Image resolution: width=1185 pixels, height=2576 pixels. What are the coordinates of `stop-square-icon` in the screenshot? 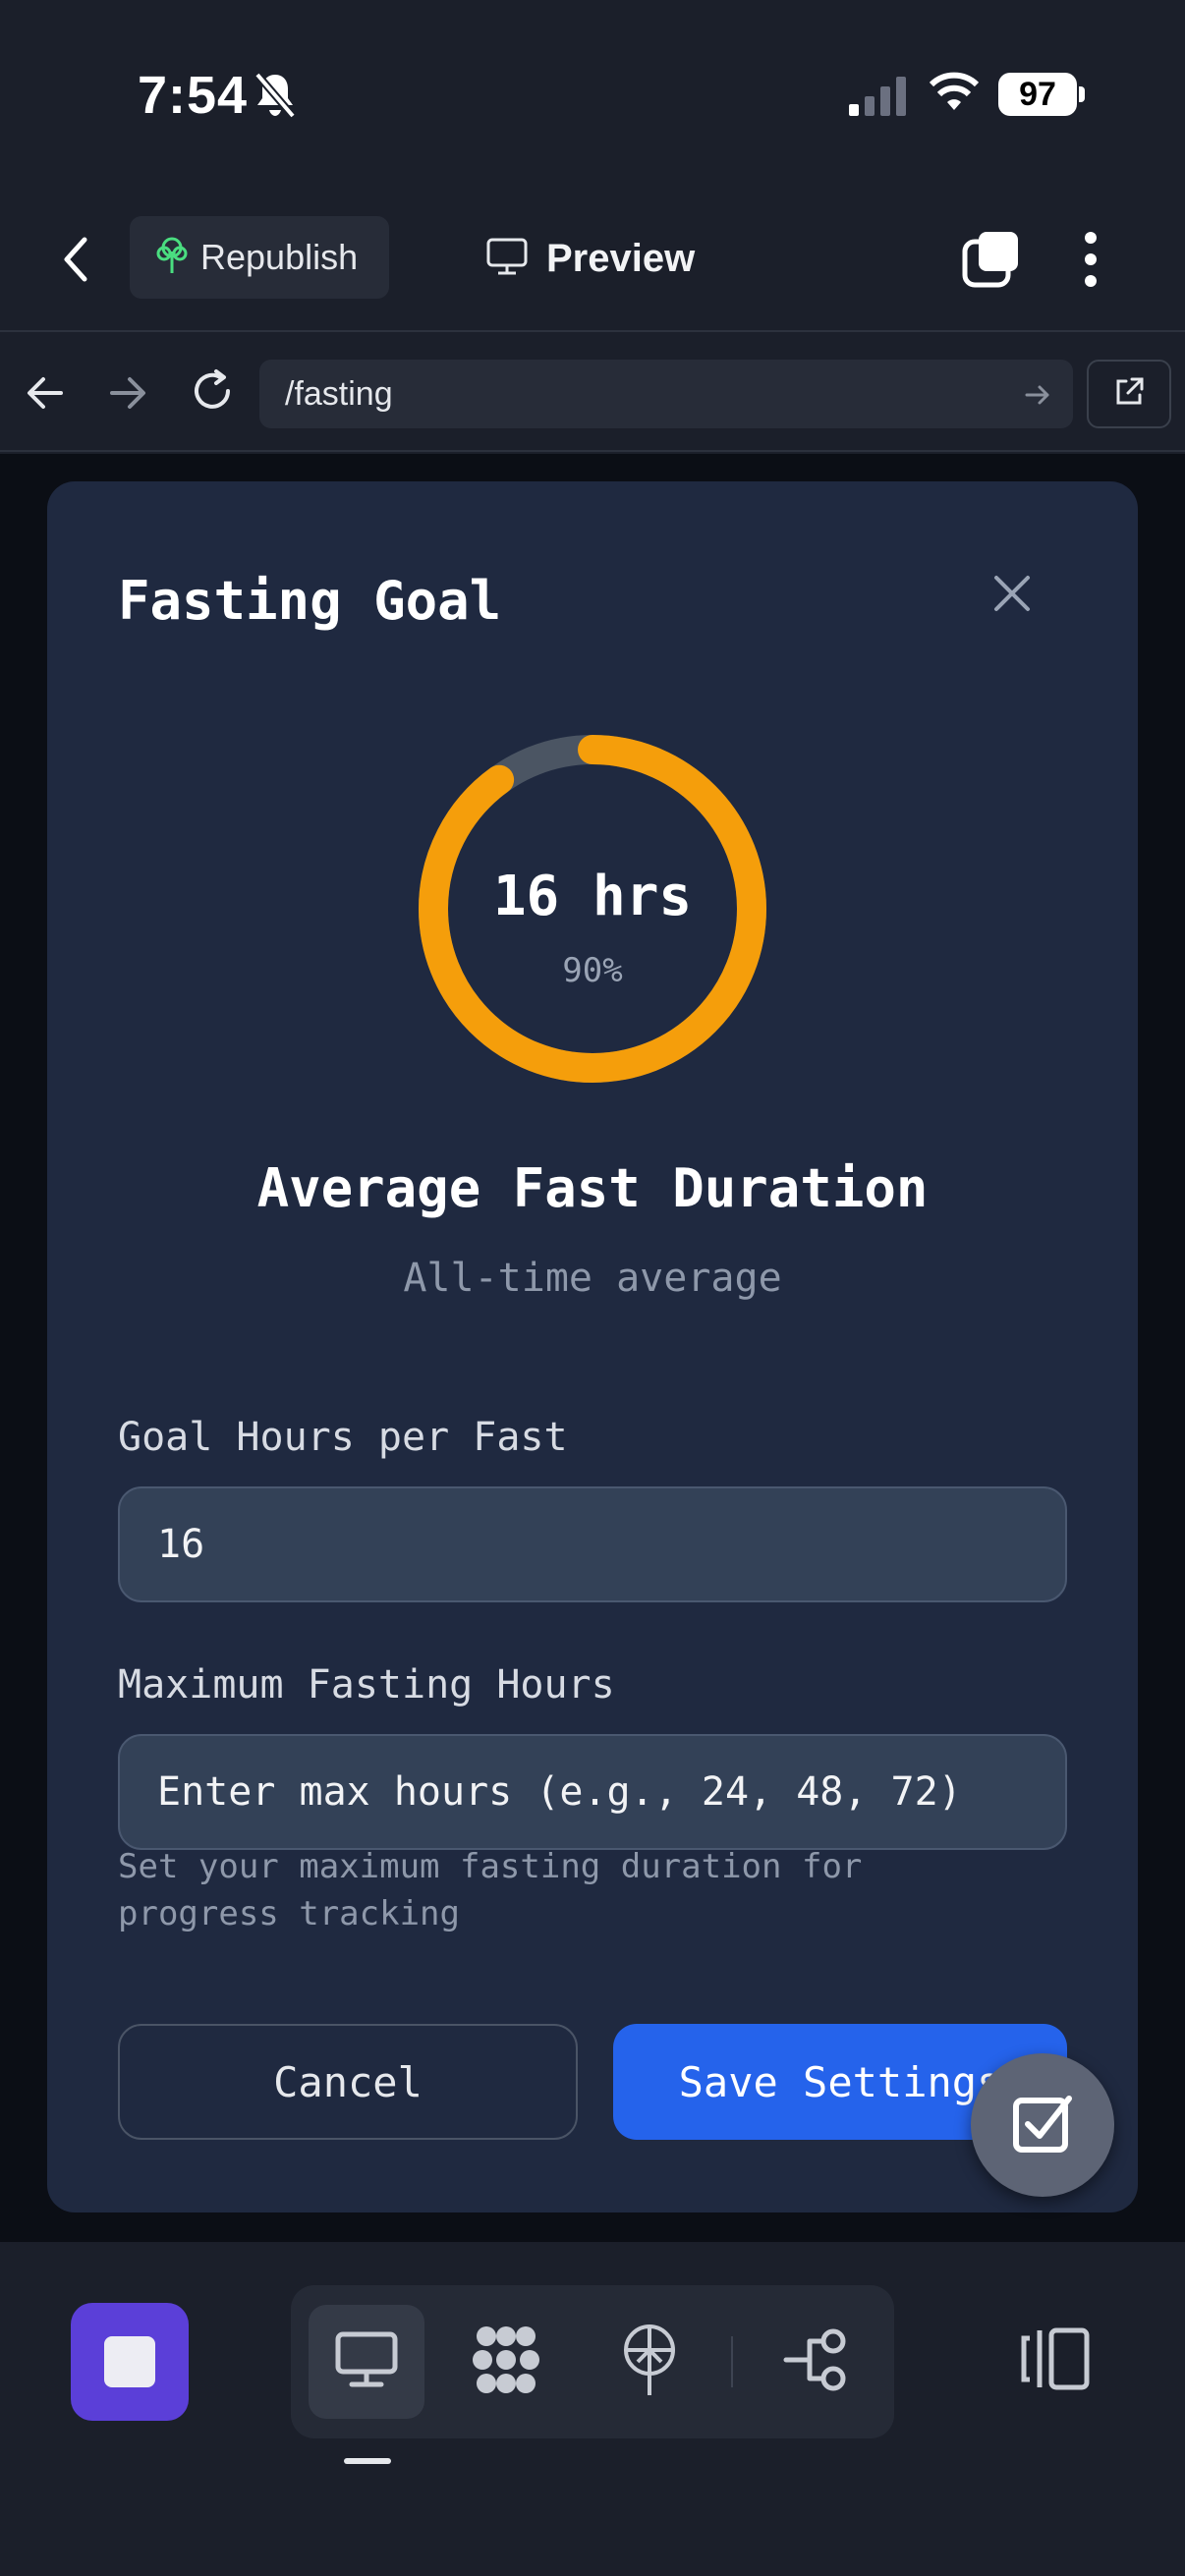 It's located at (130, 2361).